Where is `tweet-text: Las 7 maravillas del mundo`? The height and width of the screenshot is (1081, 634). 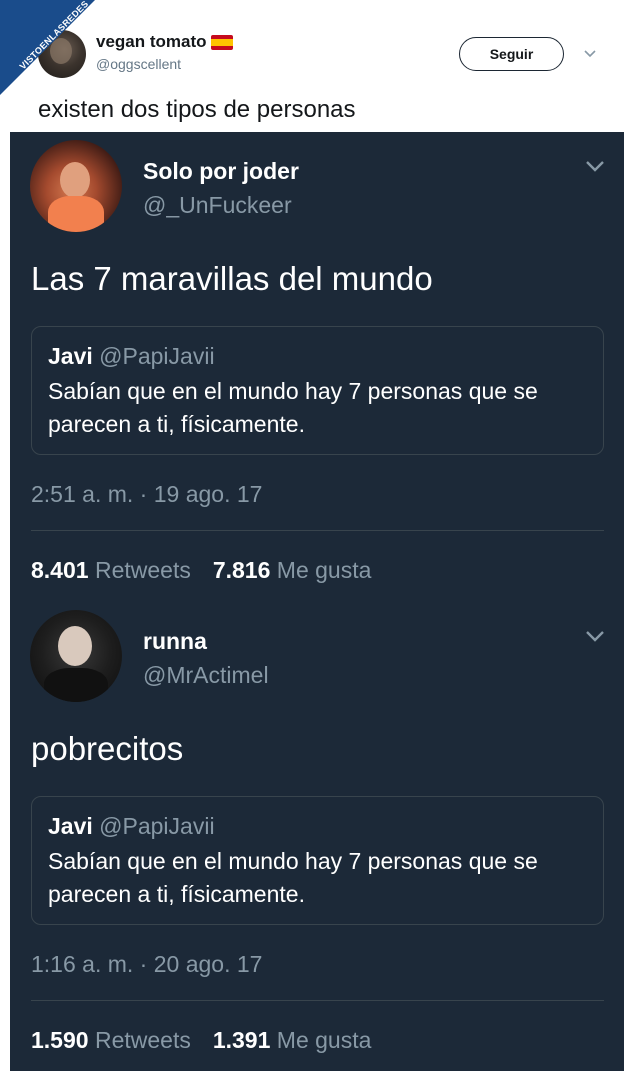
tweet-text: Las 7 maravillas del mundo is located at coordinates (232, 278).